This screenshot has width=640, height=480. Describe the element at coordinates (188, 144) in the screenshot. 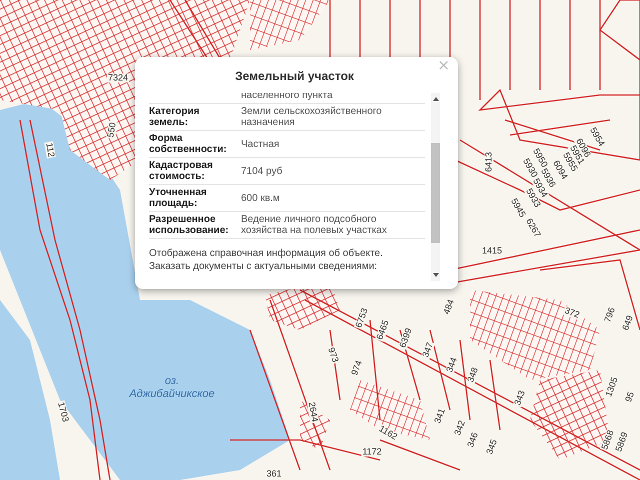

I see `field-label: Форма собственности:` at that location.